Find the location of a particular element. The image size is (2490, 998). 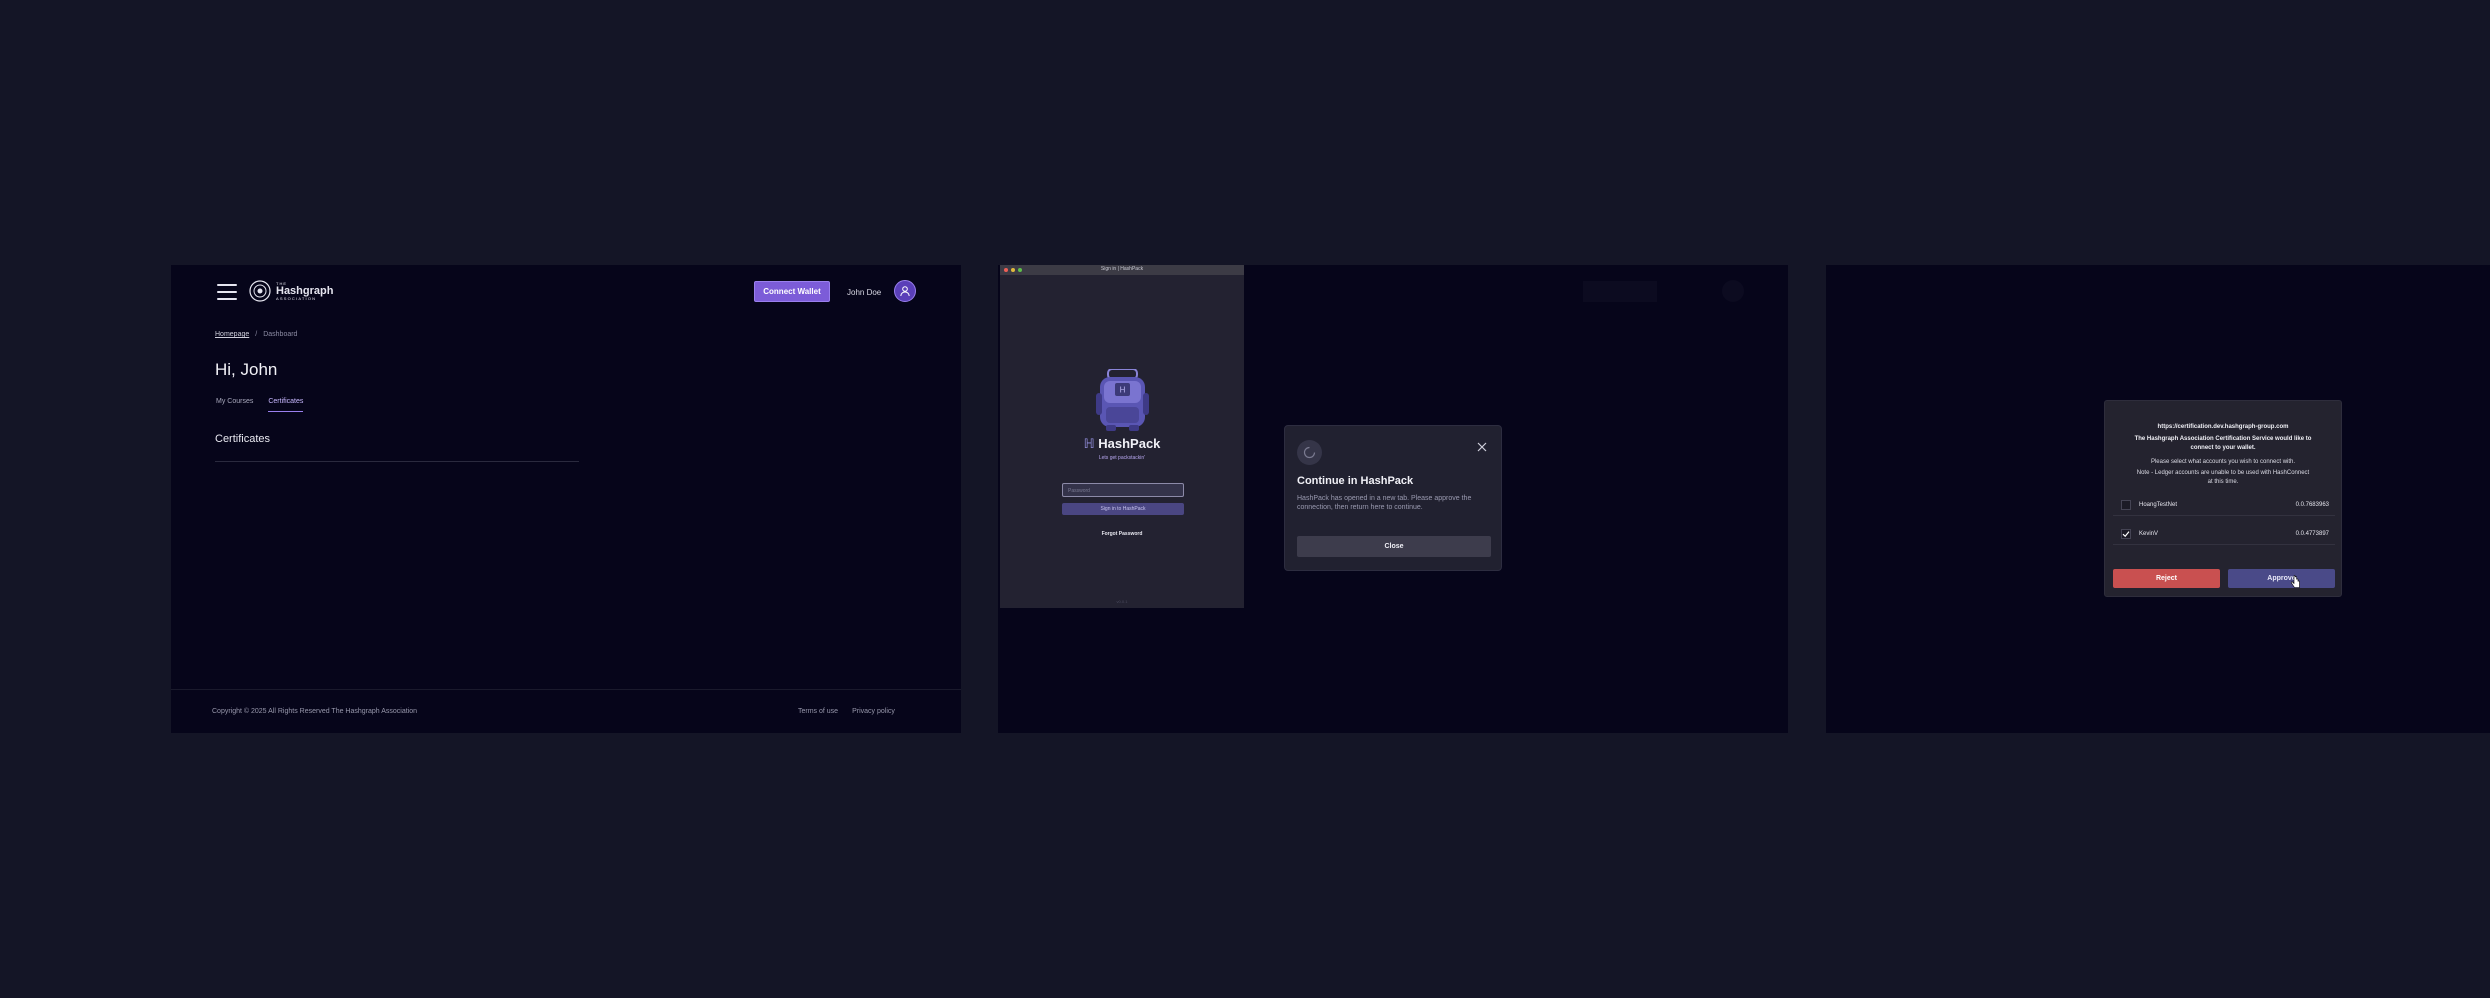

hashgraph-logo: THE Hashgraph ASSOCIATION is located at coordinates (291, 291).